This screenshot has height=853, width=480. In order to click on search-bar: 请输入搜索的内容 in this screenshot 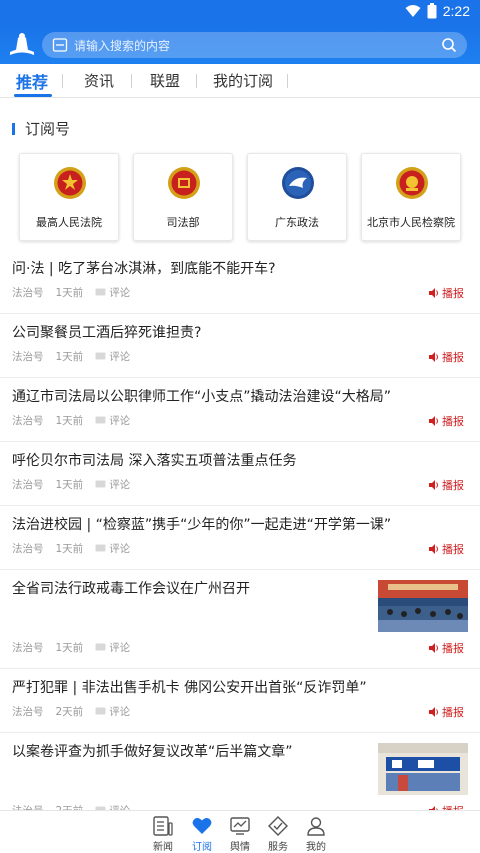, I will do `click(254, 45)`.